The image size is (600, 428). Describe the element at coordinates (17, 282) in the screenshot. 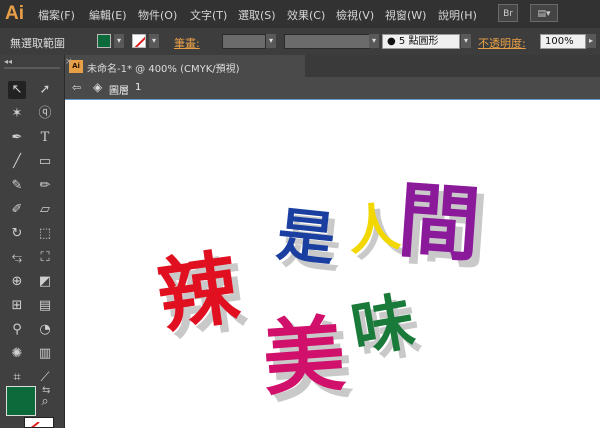

I see `shape-builder-tool-icon: ⊕` at that location.